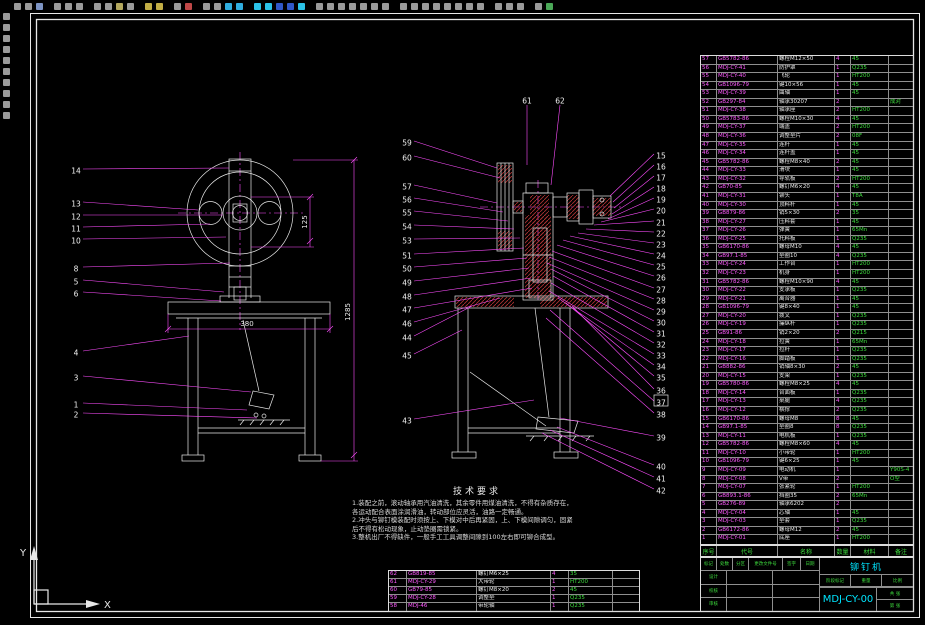 This screenshot has height=625, width=925. What do you see at coordinates (228, 6) in the screenshot?
I see `zoom-window-icon` at bounding box center [228, 6].